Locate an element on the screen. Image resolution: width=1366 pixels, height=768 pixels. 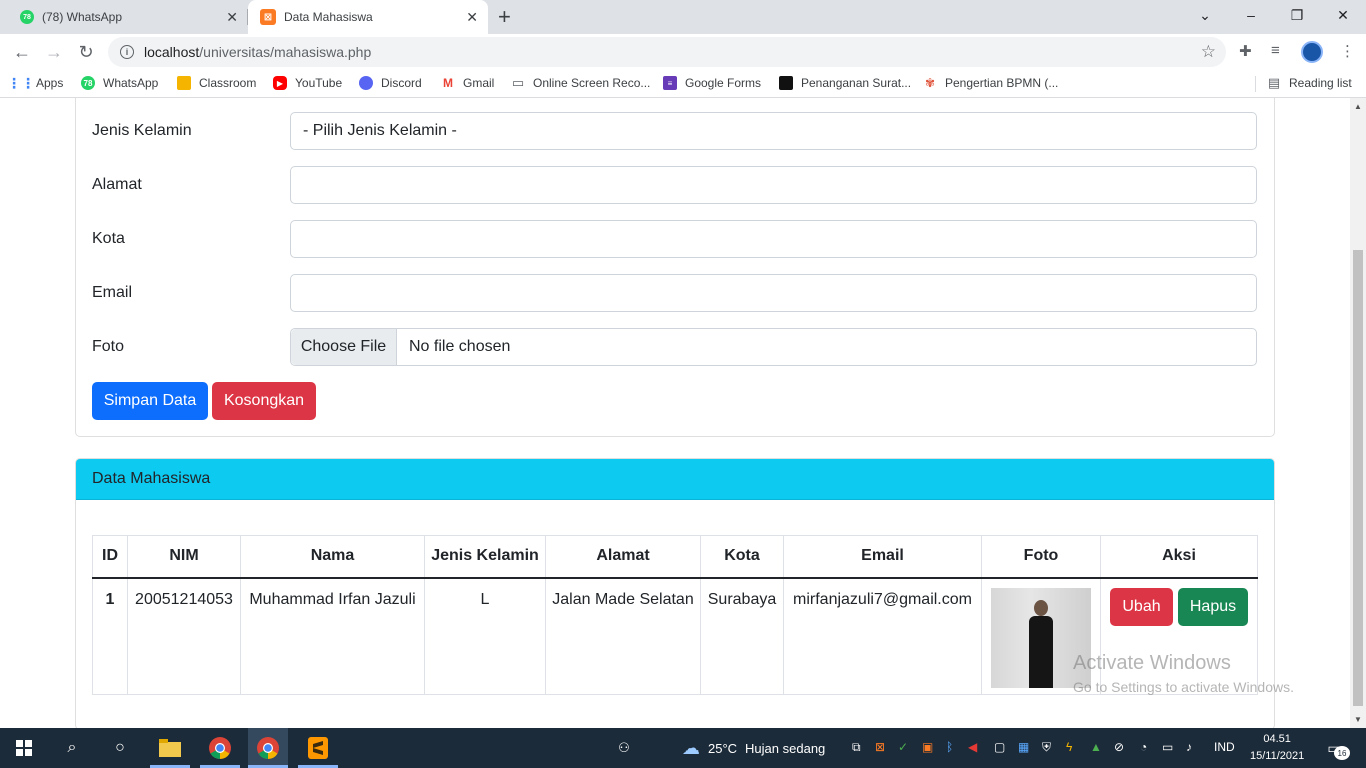
battery-icon: ▭ is located at coordinates (1167, 747).